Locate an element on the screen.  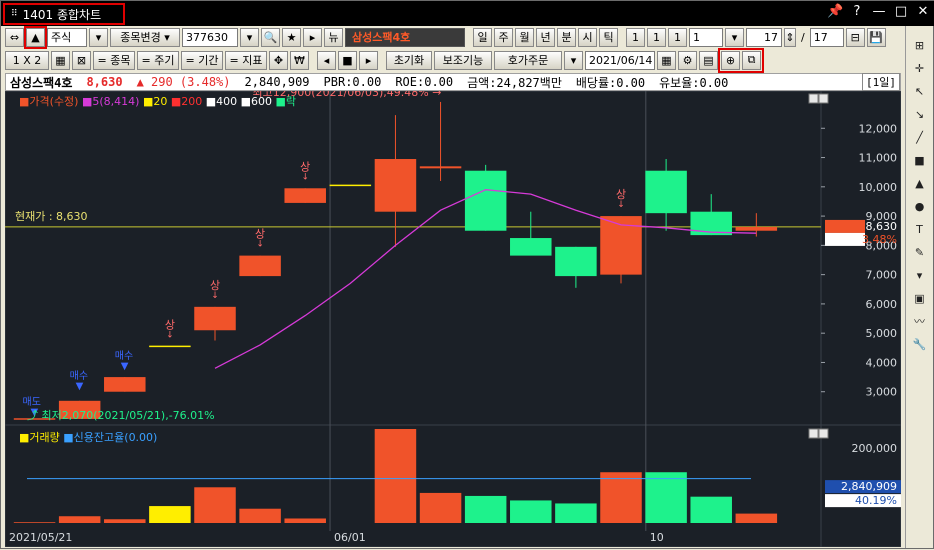
period-month-button: 월 is located at coordinates (524, 37).